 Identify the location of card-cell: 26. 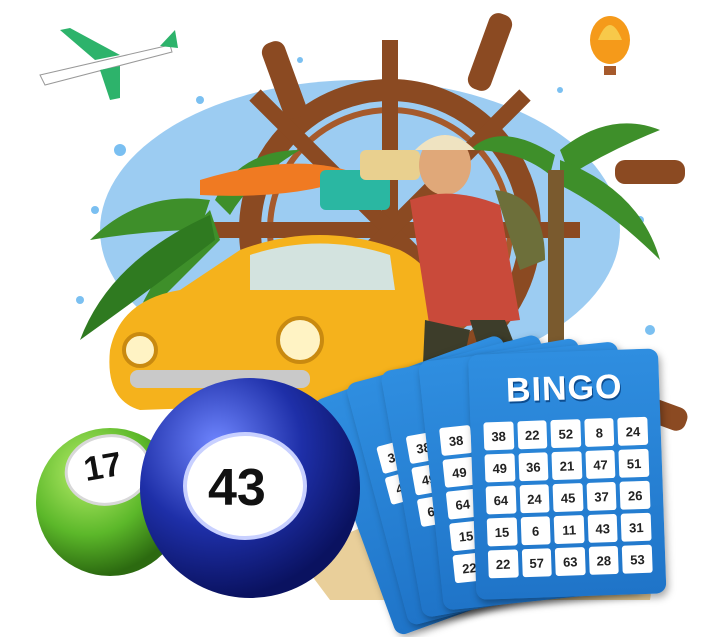
(635, 495).